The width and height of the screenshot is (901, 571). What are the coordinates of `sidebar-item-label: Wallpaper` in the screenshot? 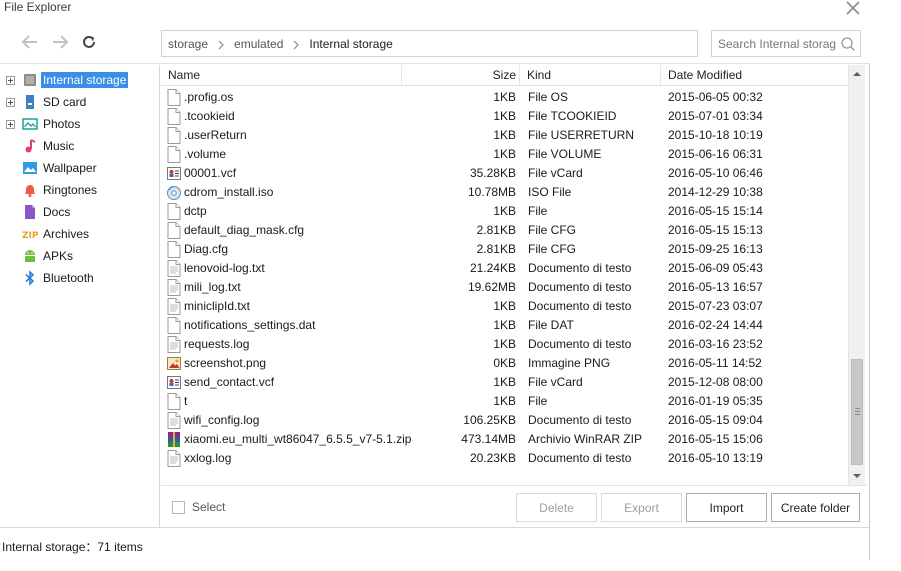 It's located at (70, 168).